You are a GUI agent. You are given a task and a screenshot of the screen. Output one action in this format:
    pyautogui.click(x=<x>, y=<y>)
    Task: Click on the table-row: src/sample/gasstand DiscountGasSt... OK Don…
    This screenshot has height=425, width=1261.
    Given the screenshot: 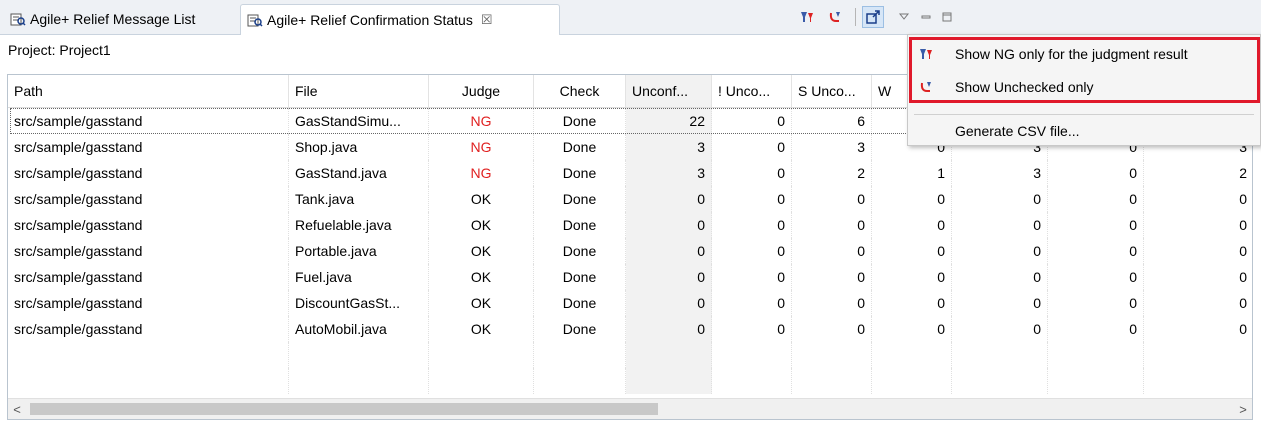 What is the action you would take?
    pyautogui.click(x=630, y=303)
    